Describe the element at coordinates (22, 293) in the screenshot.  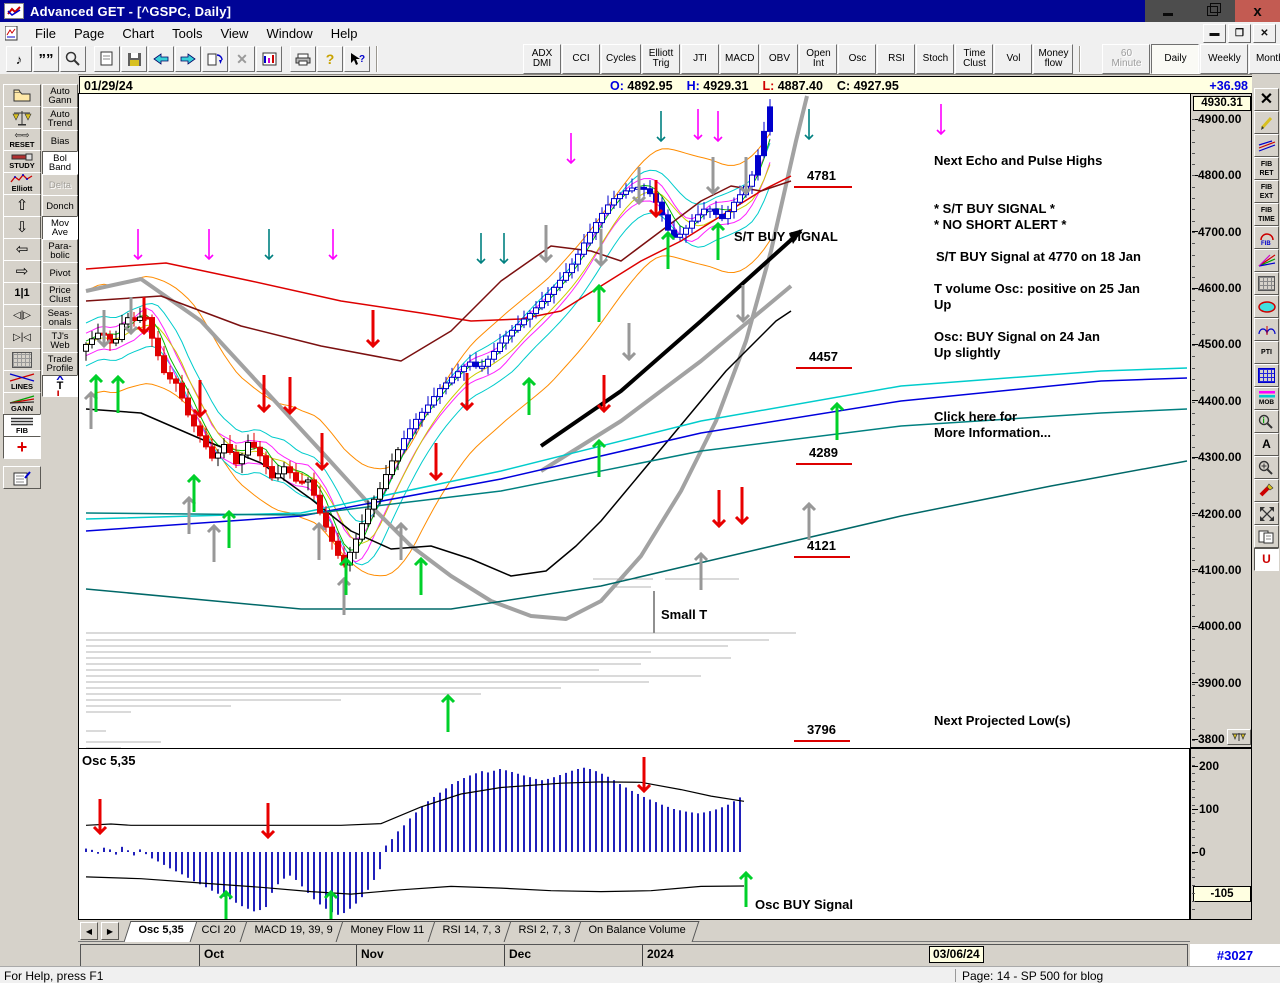
I see `bar-spacing-button: 1|1` at that location.